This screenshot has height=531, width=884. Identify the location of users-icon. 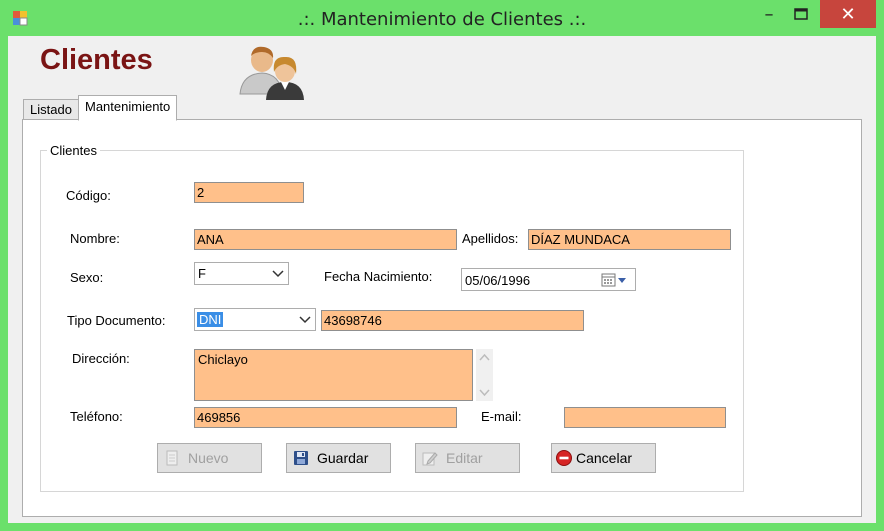
(271, 73).